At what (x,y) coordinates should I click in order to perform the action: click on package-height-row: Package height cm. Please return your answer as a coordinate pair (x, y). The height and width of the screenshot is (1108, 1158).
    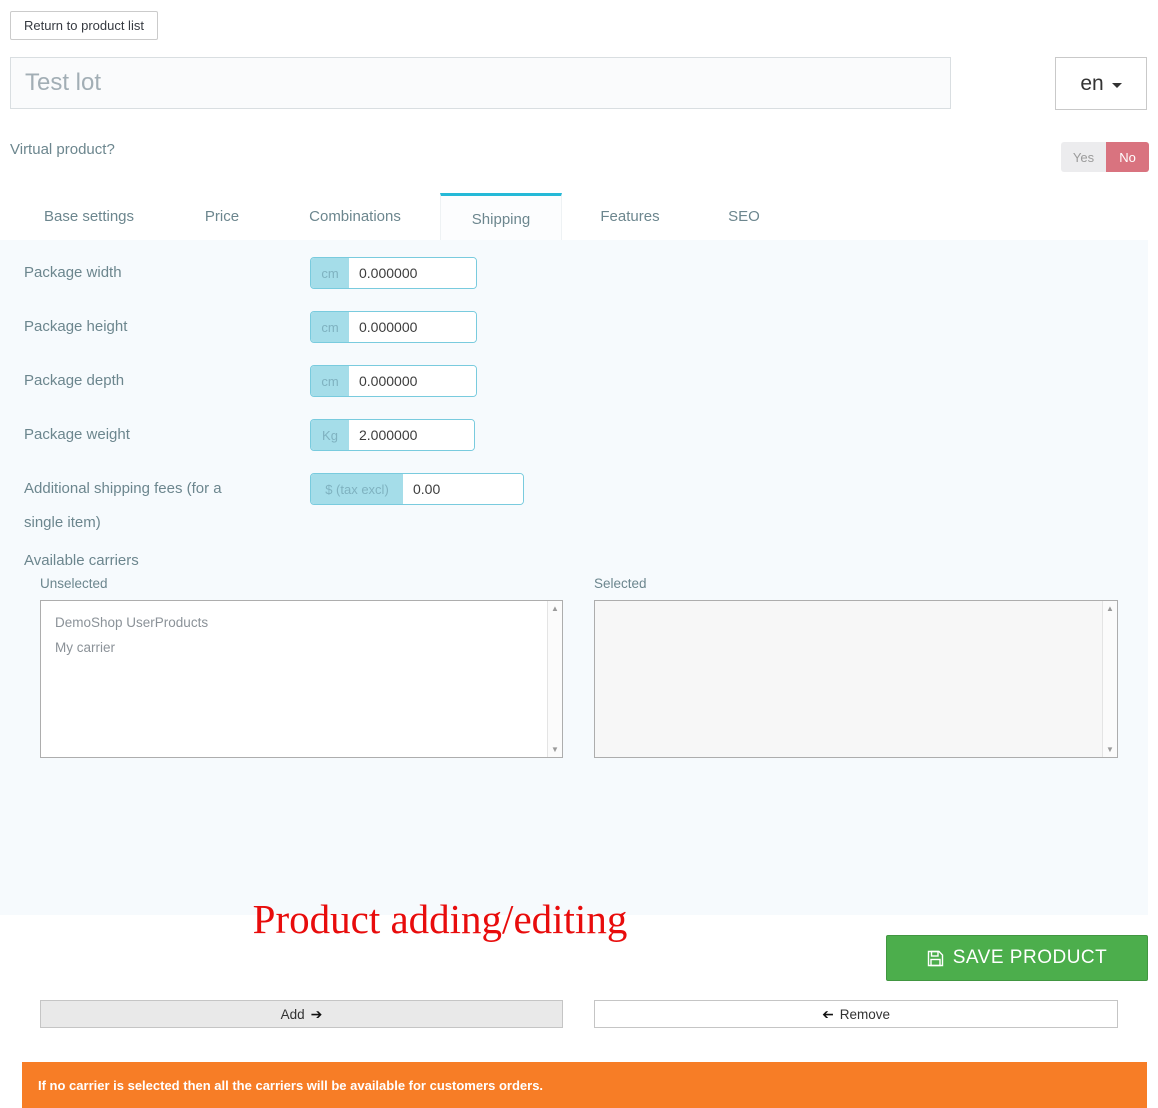
    Looking at the image, I should click on (250, 327).